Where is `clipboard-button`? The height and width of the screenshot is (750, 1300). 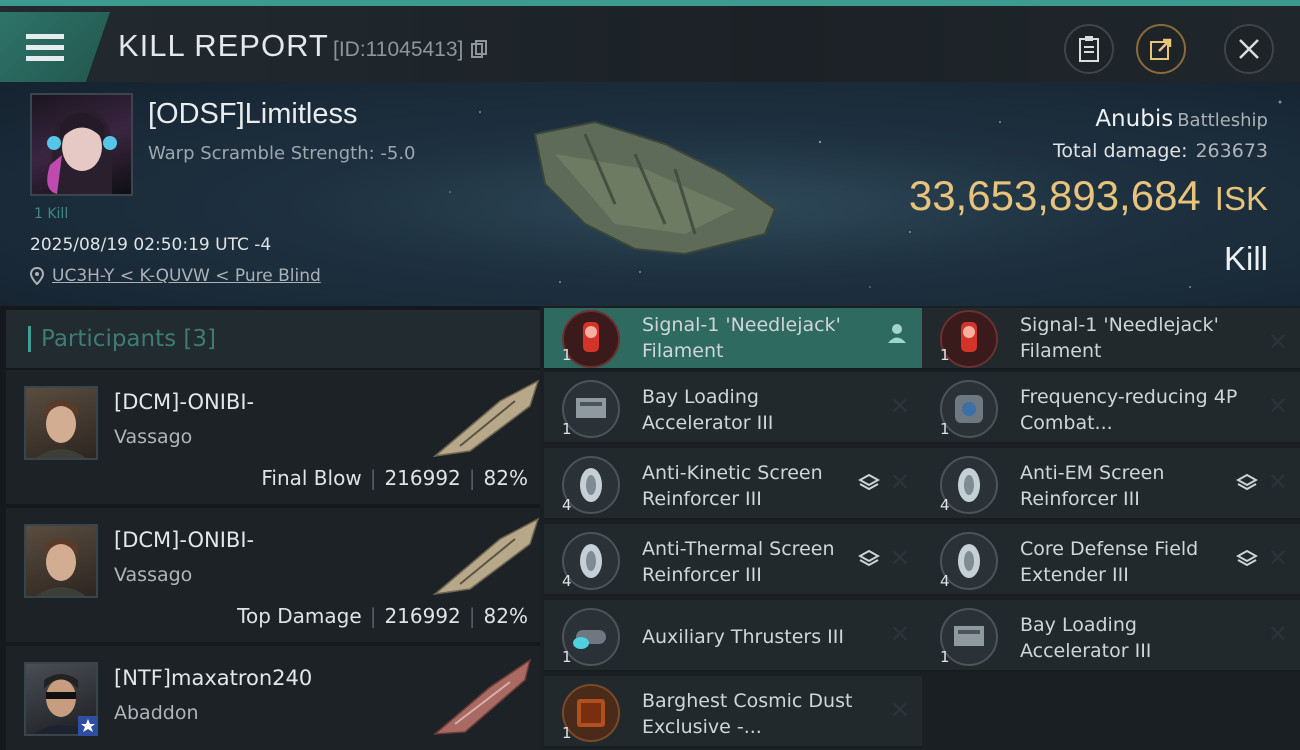
clipboard-button is located at coordinates (1089, 49).